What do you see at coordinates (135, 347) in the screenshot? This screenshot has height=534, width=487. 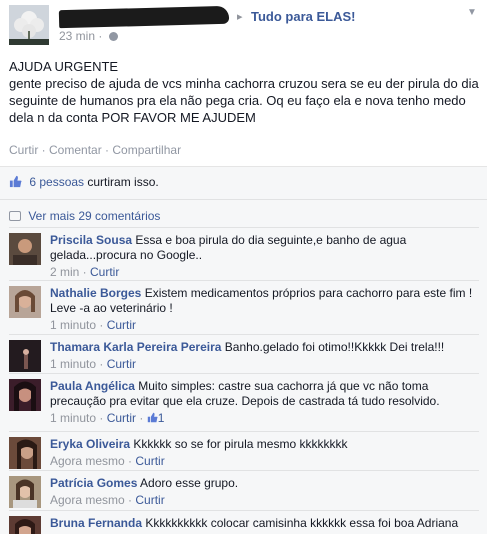 I see `comment-author: Thamara Karla Pereira Pereira` at bounding box center [135, 347].